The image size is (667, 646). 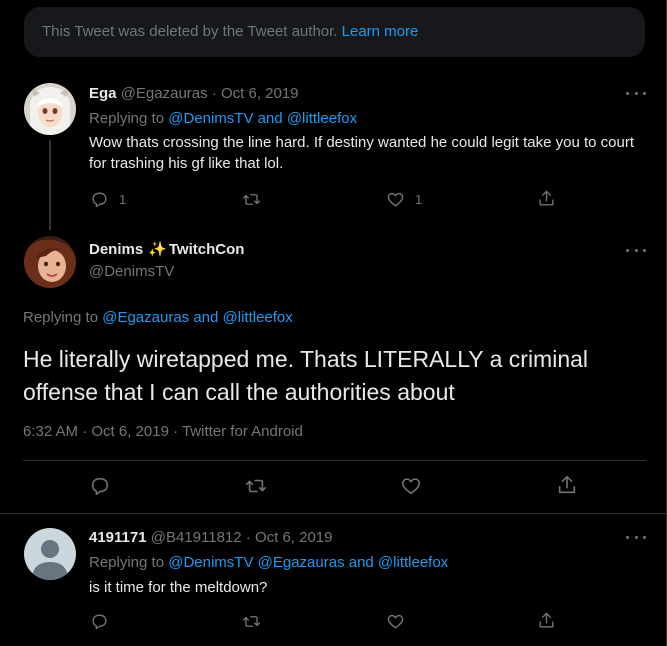 I want to click on thread-line, so click(x=50, y=185).